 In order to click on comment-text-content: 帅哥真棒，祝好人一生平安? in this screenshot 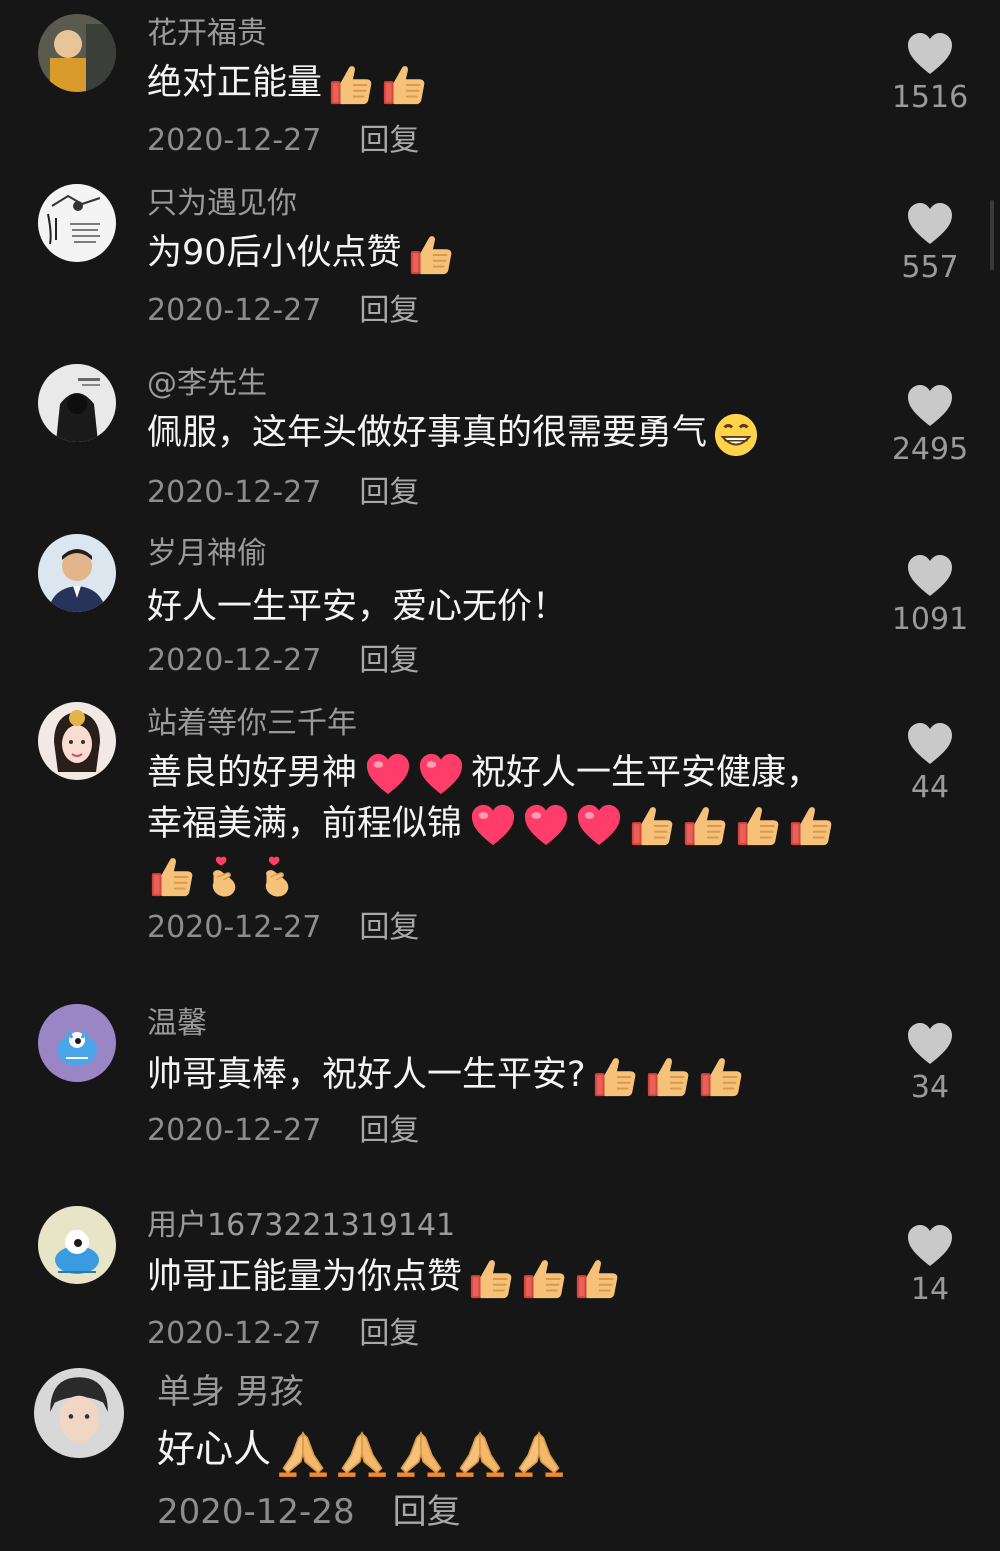, I will do `click(366, 1075)`.